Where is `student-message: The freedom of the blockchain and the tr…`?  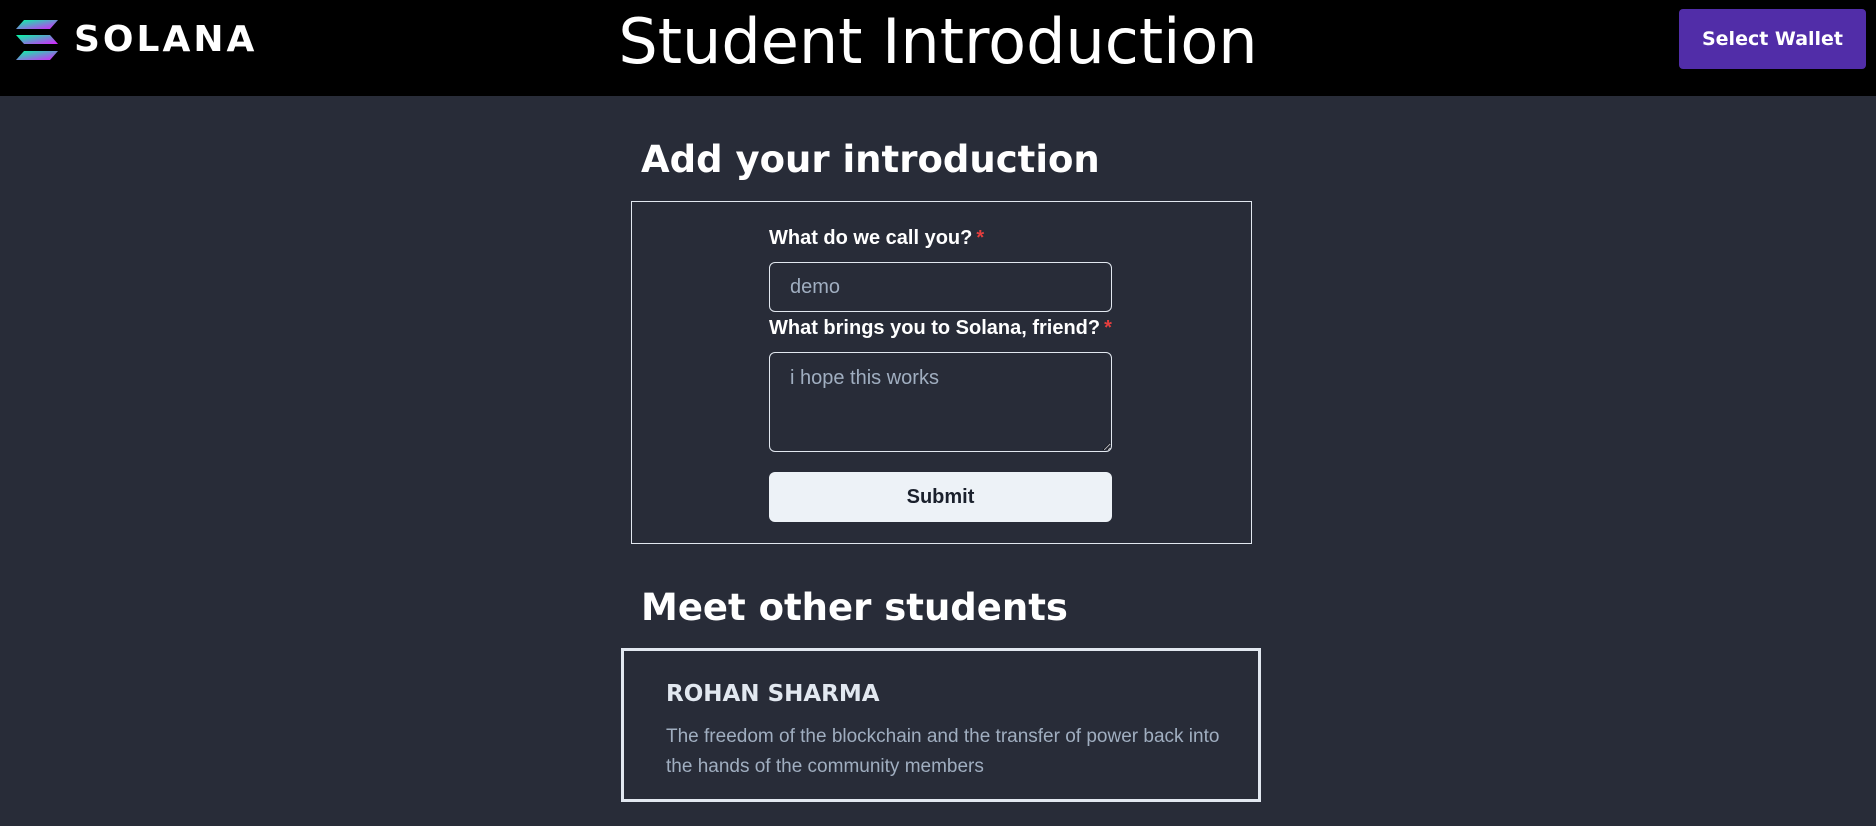 student-message: The freedom of the blockchain and the tr… is located at coordinates (943, 751).